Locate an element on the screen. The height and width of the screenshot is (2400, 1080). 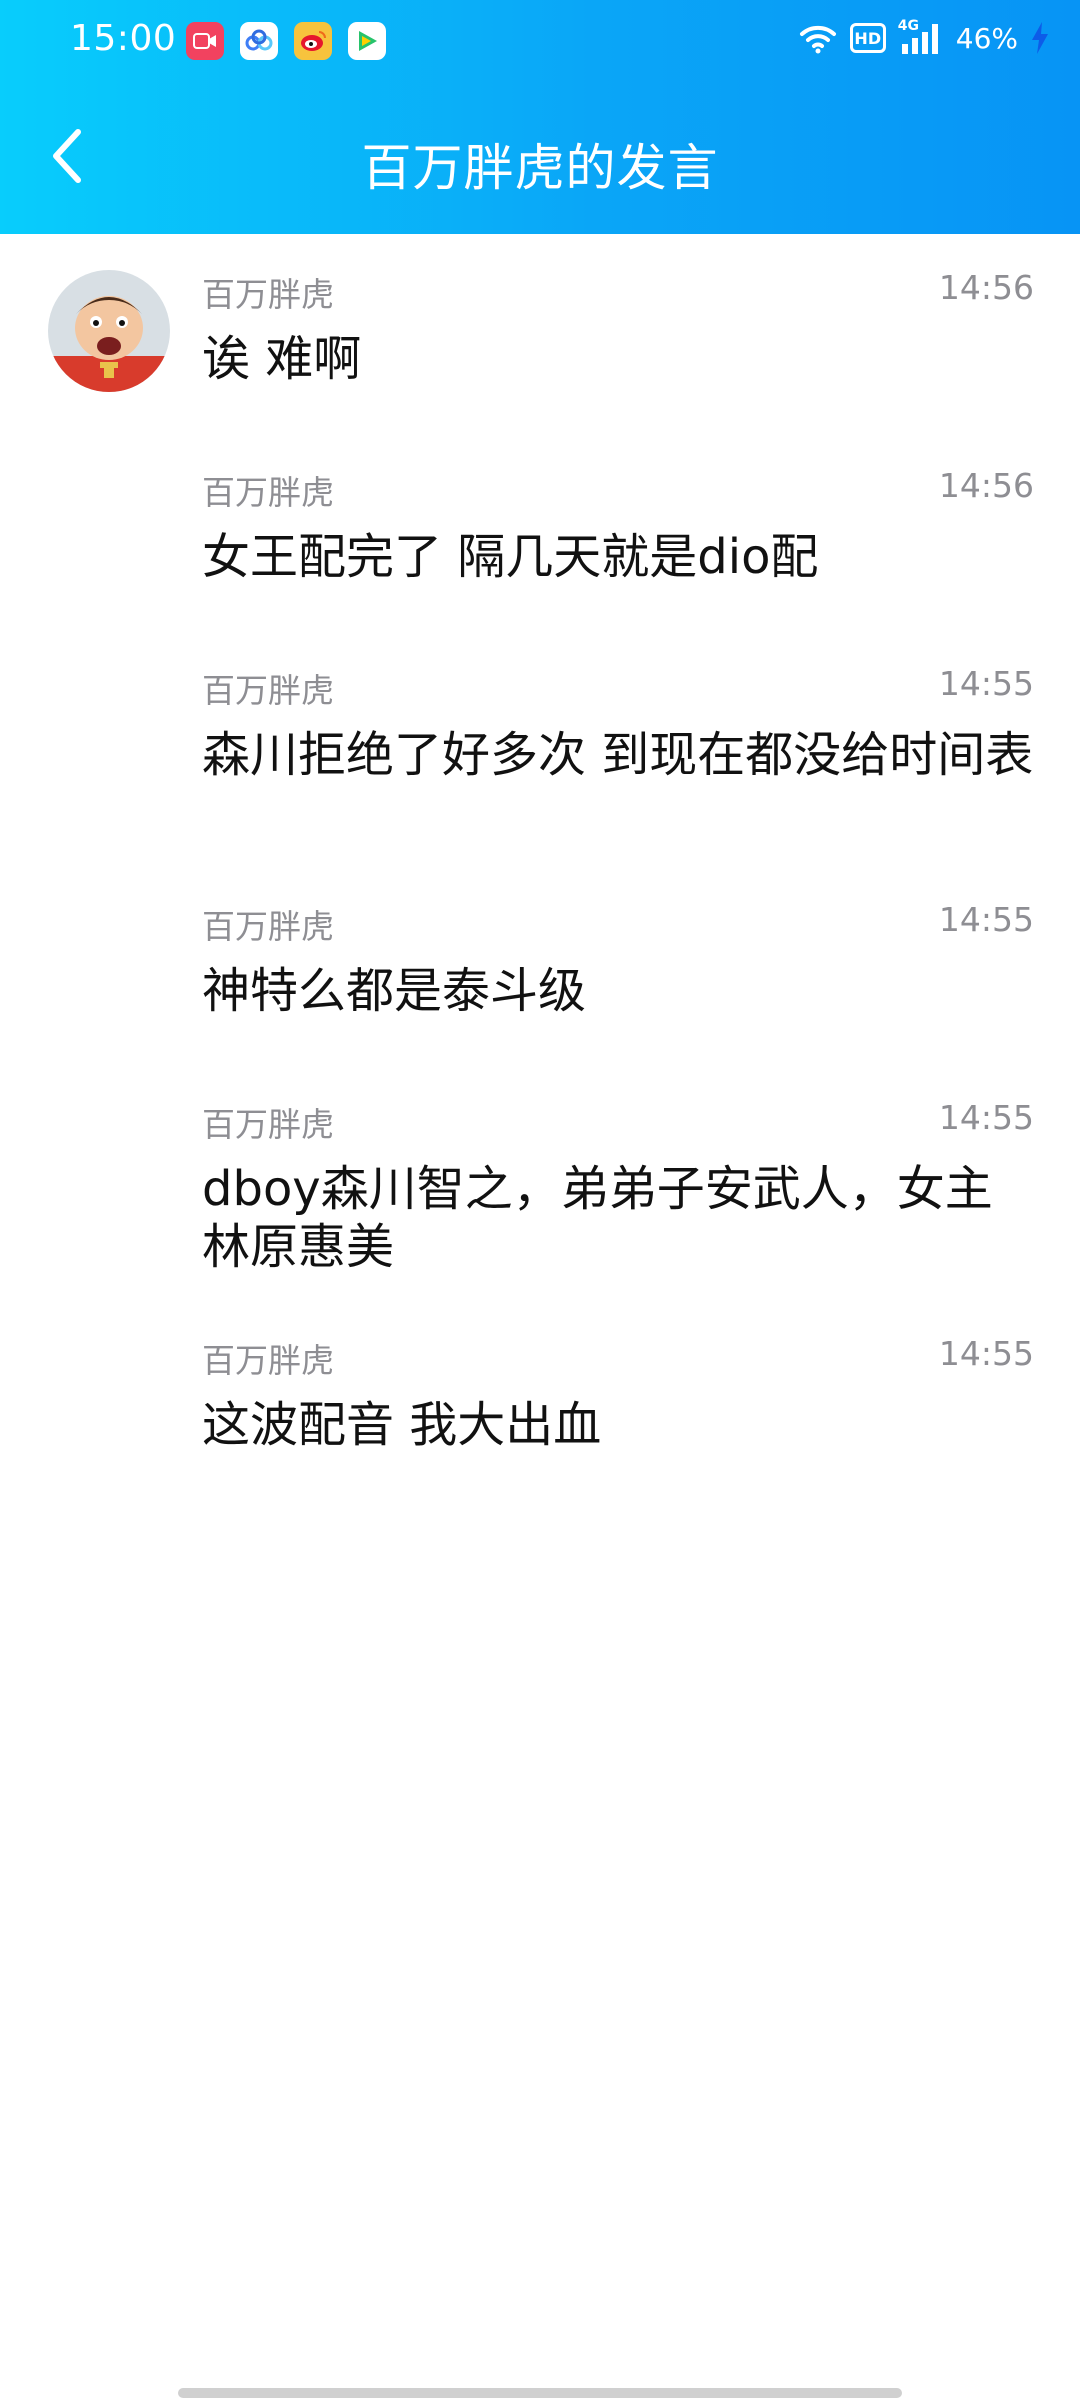
battery-percent: 46% is located at coordinates (986, 38).